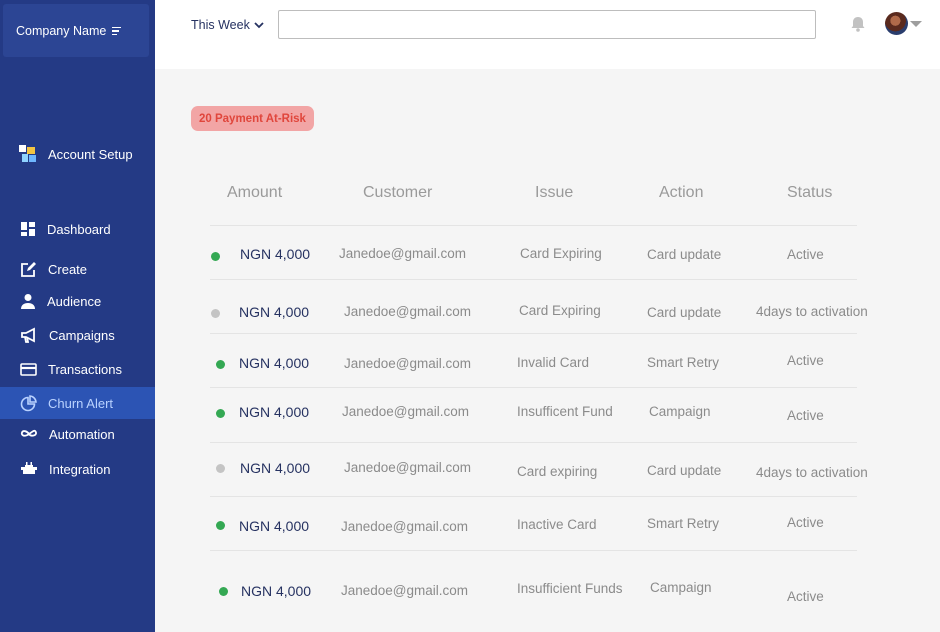 The width and height of the screenshot is (940, 632). I want to click on issue-cell: Card expiring, so click(557, 471).